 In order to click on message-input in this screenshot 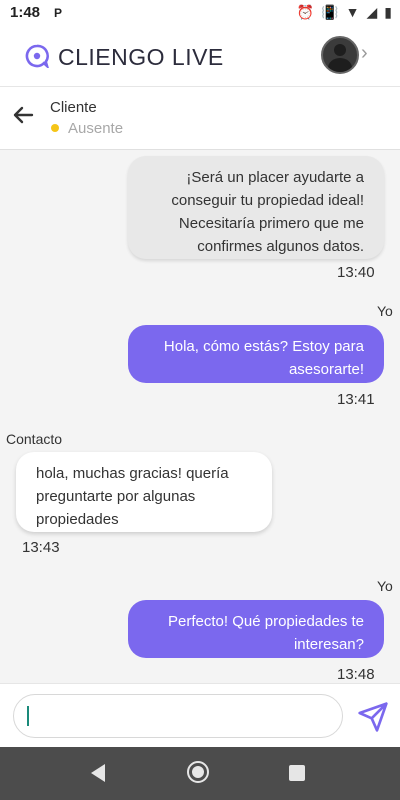, I will do `click(178, 716)`.